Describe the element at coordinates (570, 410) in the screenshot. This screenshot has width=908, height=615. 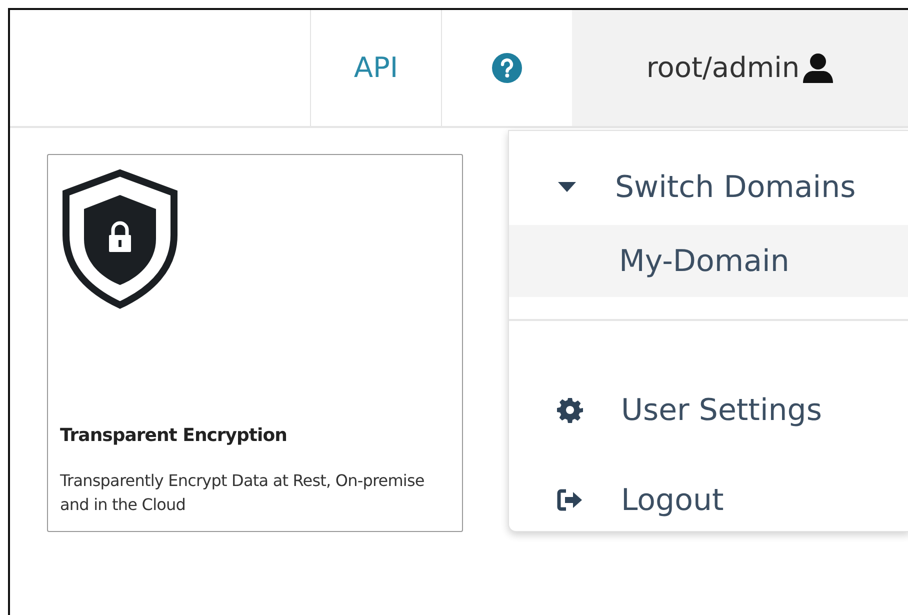
I see `settings-icon` at that location.